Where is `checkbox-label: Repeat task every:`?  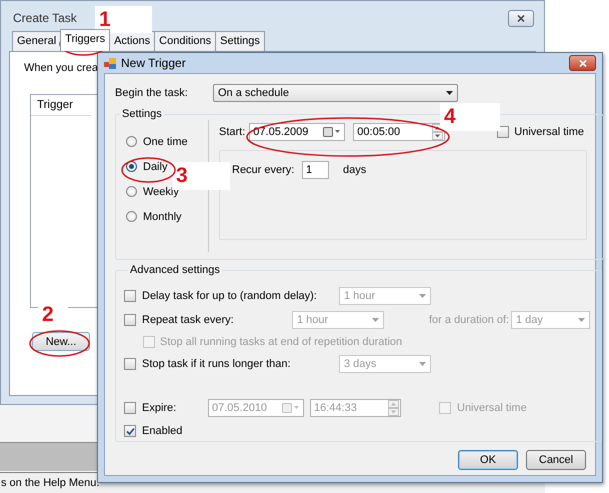
checkbox-label: Repeat task every: is located at coordinates (188, 320).